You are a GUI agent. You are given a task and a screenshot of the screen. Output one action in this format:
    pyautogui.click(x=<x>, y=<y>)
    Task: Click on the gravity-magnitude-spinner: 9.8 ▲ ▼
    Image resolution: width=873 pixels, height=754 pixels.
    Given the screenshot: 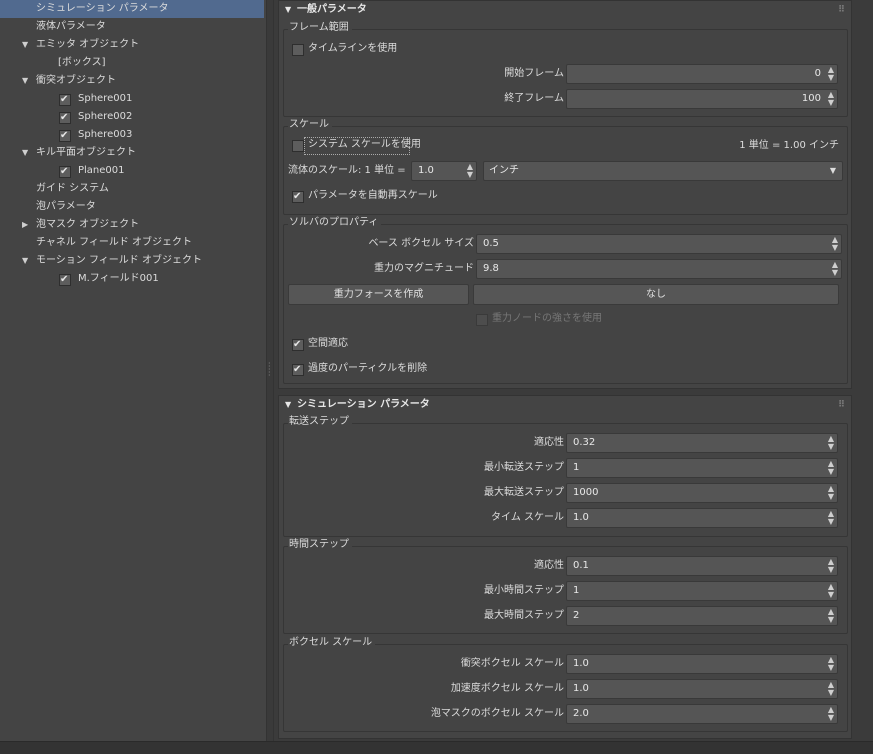 What is the action you would take?
    pyautogui.click(x=659, y=269)
    